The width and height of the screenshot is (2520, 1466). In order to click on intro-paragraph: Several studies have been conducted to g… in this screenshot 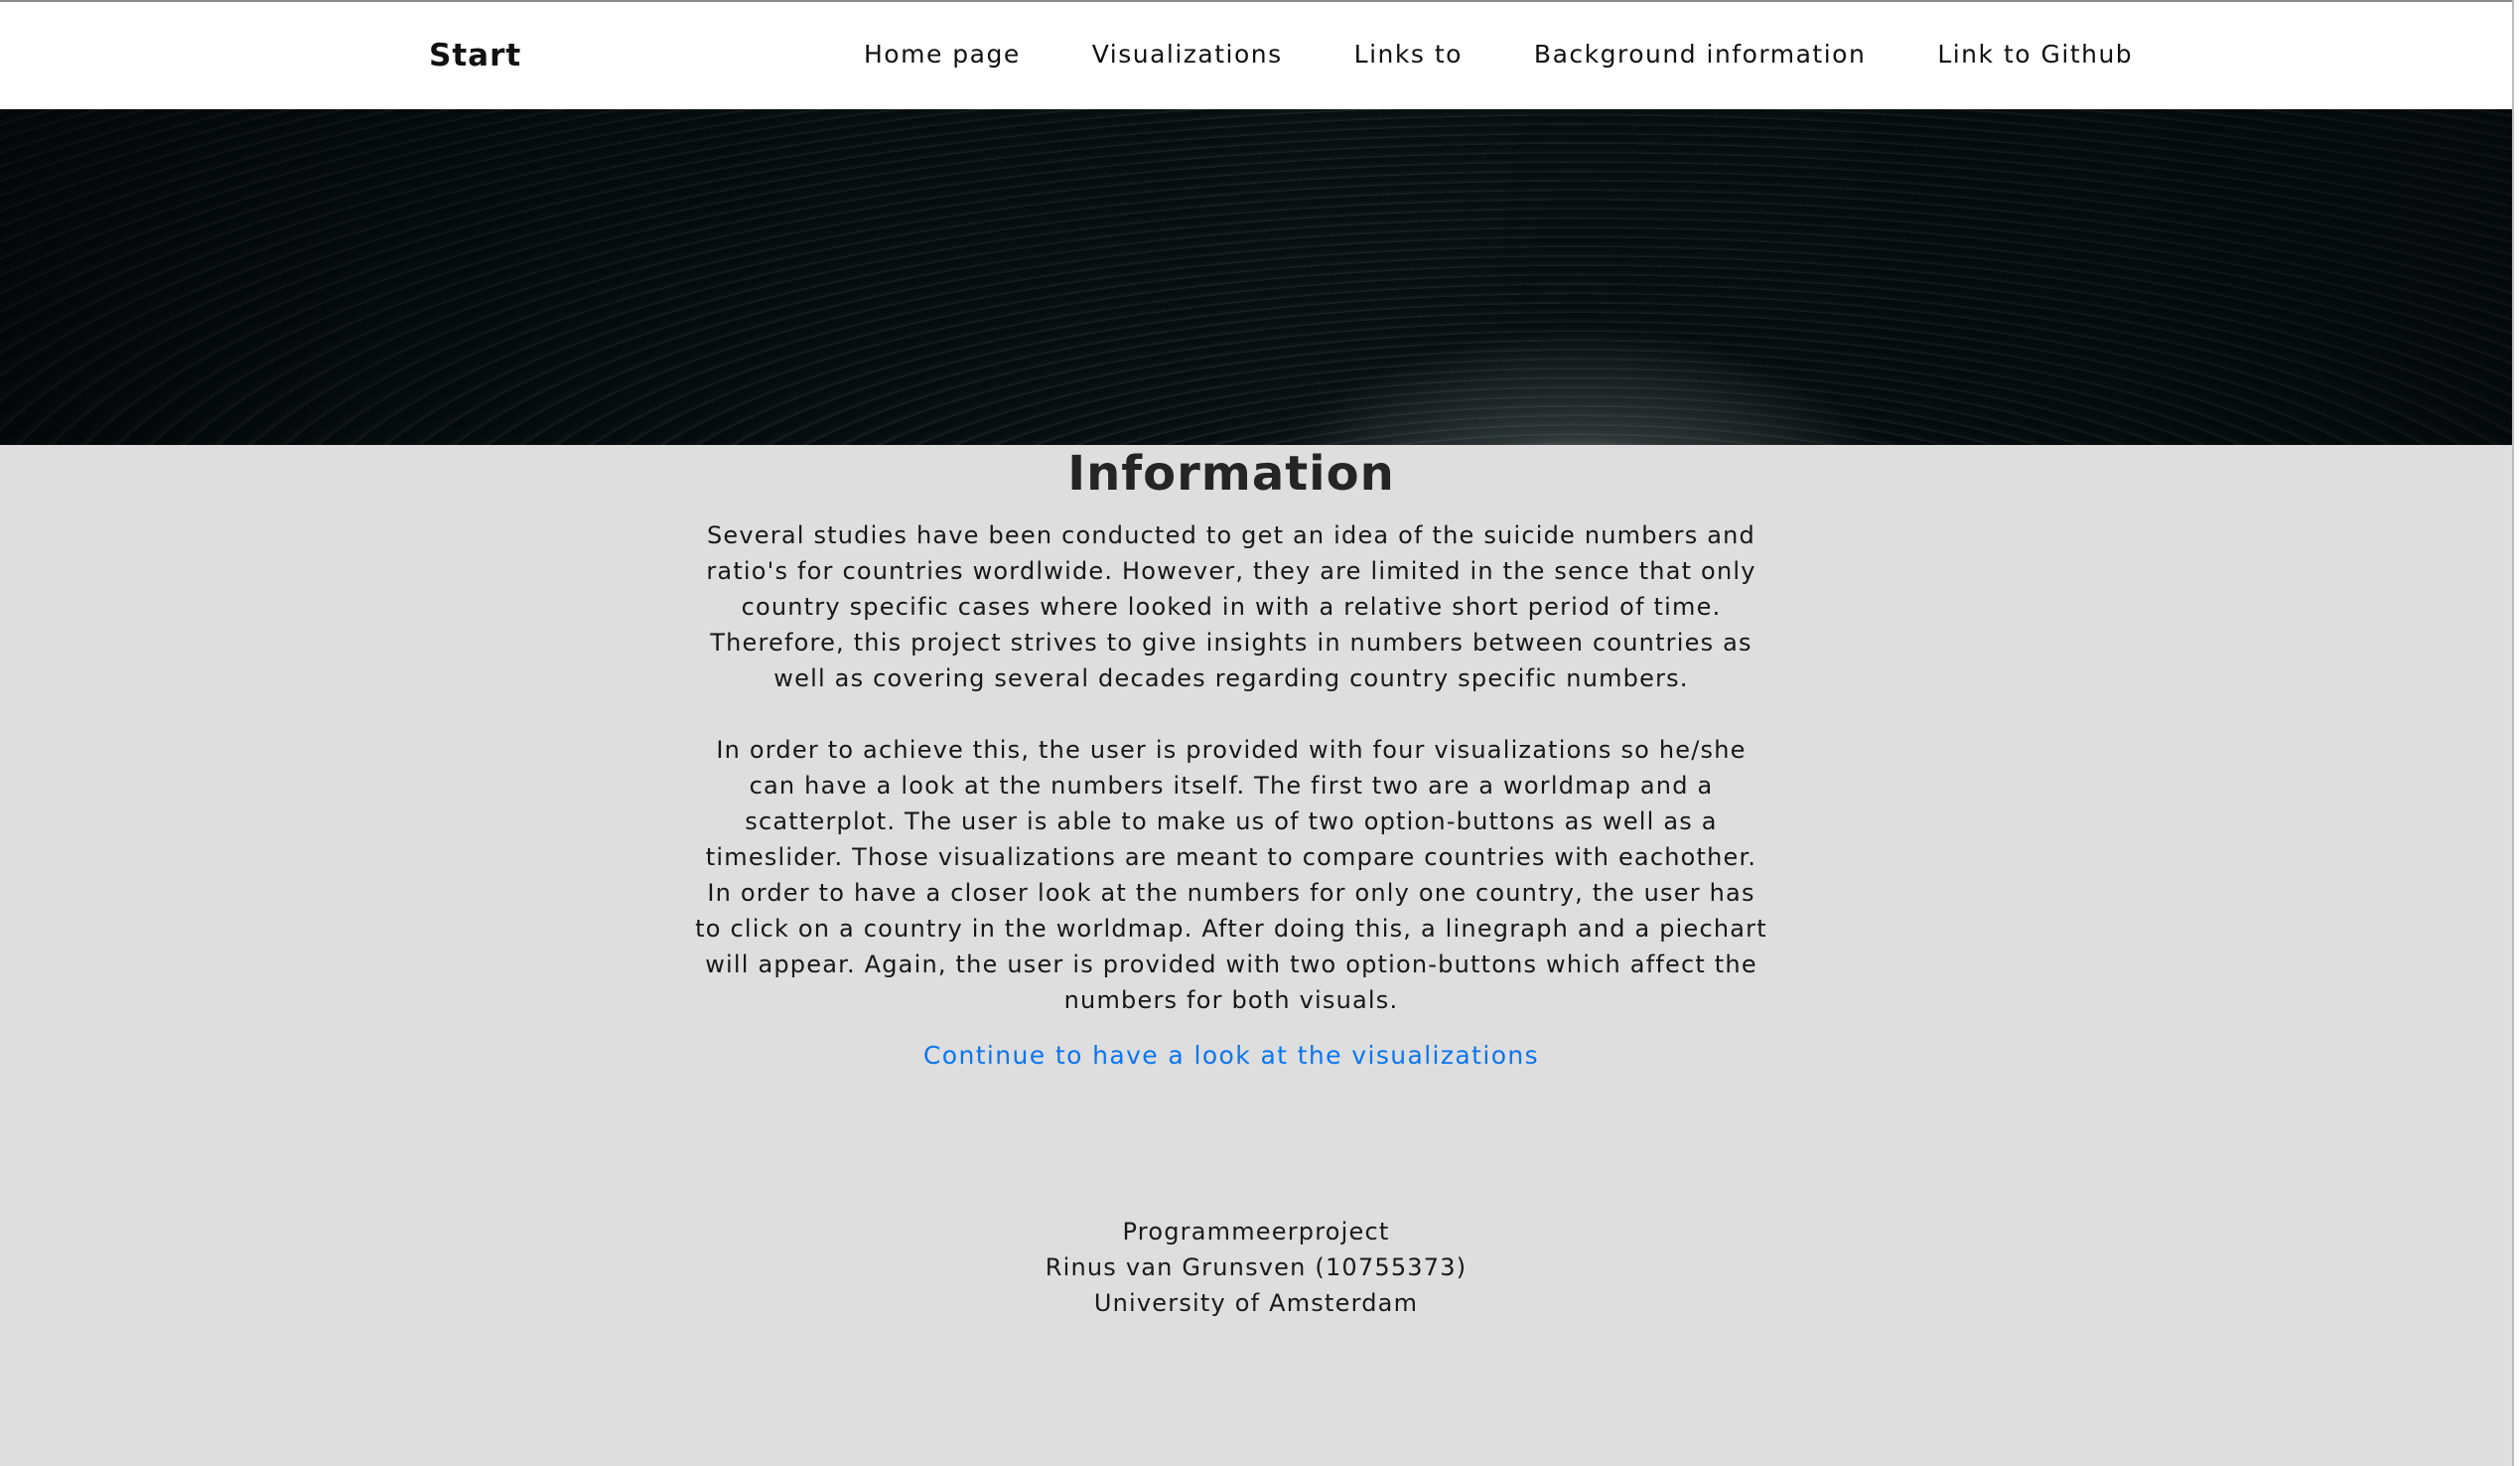, I will do `click(1231, 607)`.